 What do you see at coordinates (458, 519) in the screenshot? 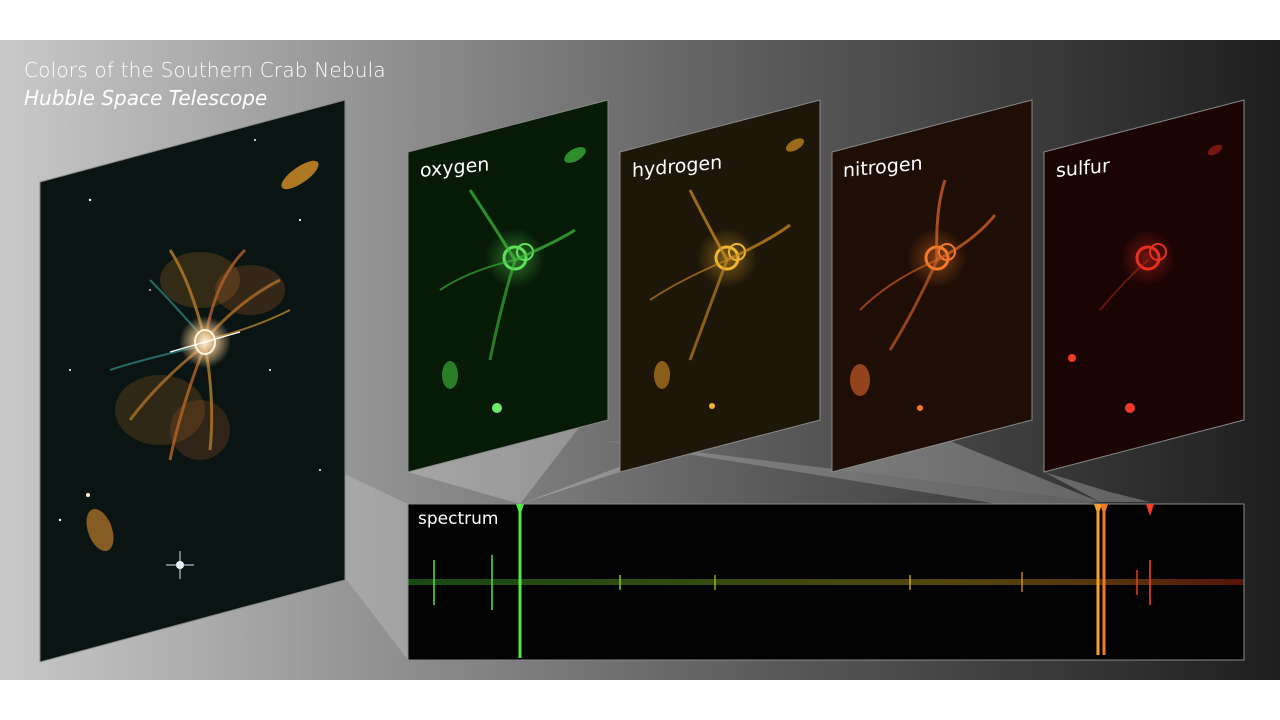
I see `spectrum-label: spectrum` at bounding box center [458, 519].